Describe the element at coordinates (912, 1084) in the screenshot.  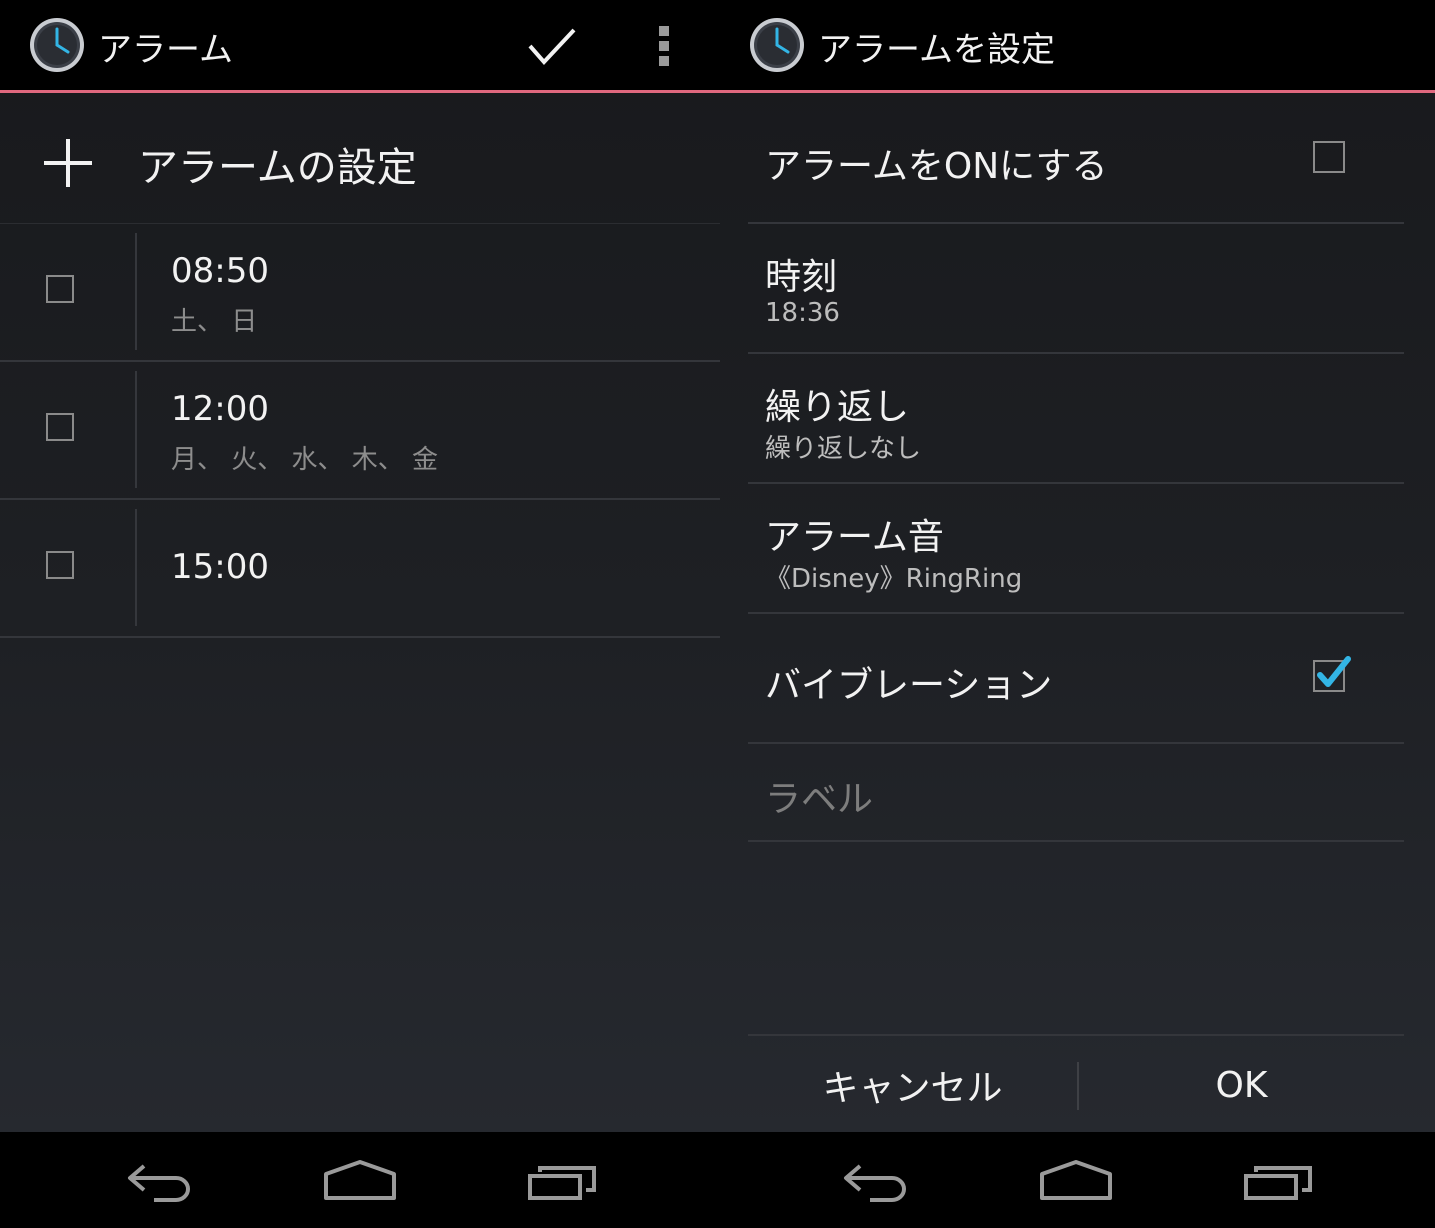
I see `cancel-button: キャンセル` at that location.